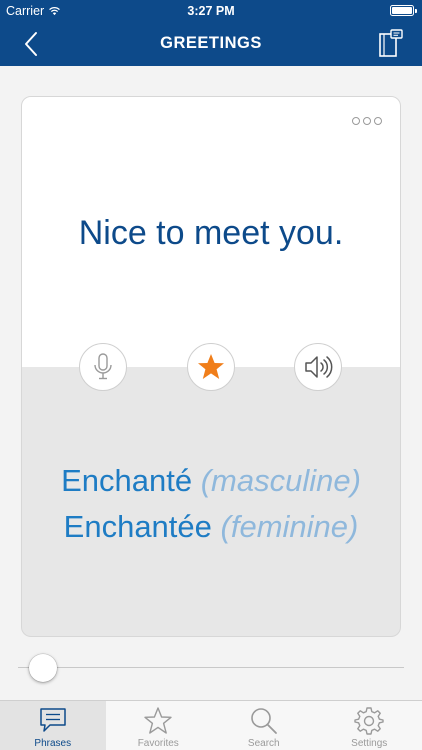 Image resolution: width=422 pixels, height=750 pixels. Describe the element at coordinates (137, 526) in the screenshot. I see `translation-word: Enchantée` at that location.